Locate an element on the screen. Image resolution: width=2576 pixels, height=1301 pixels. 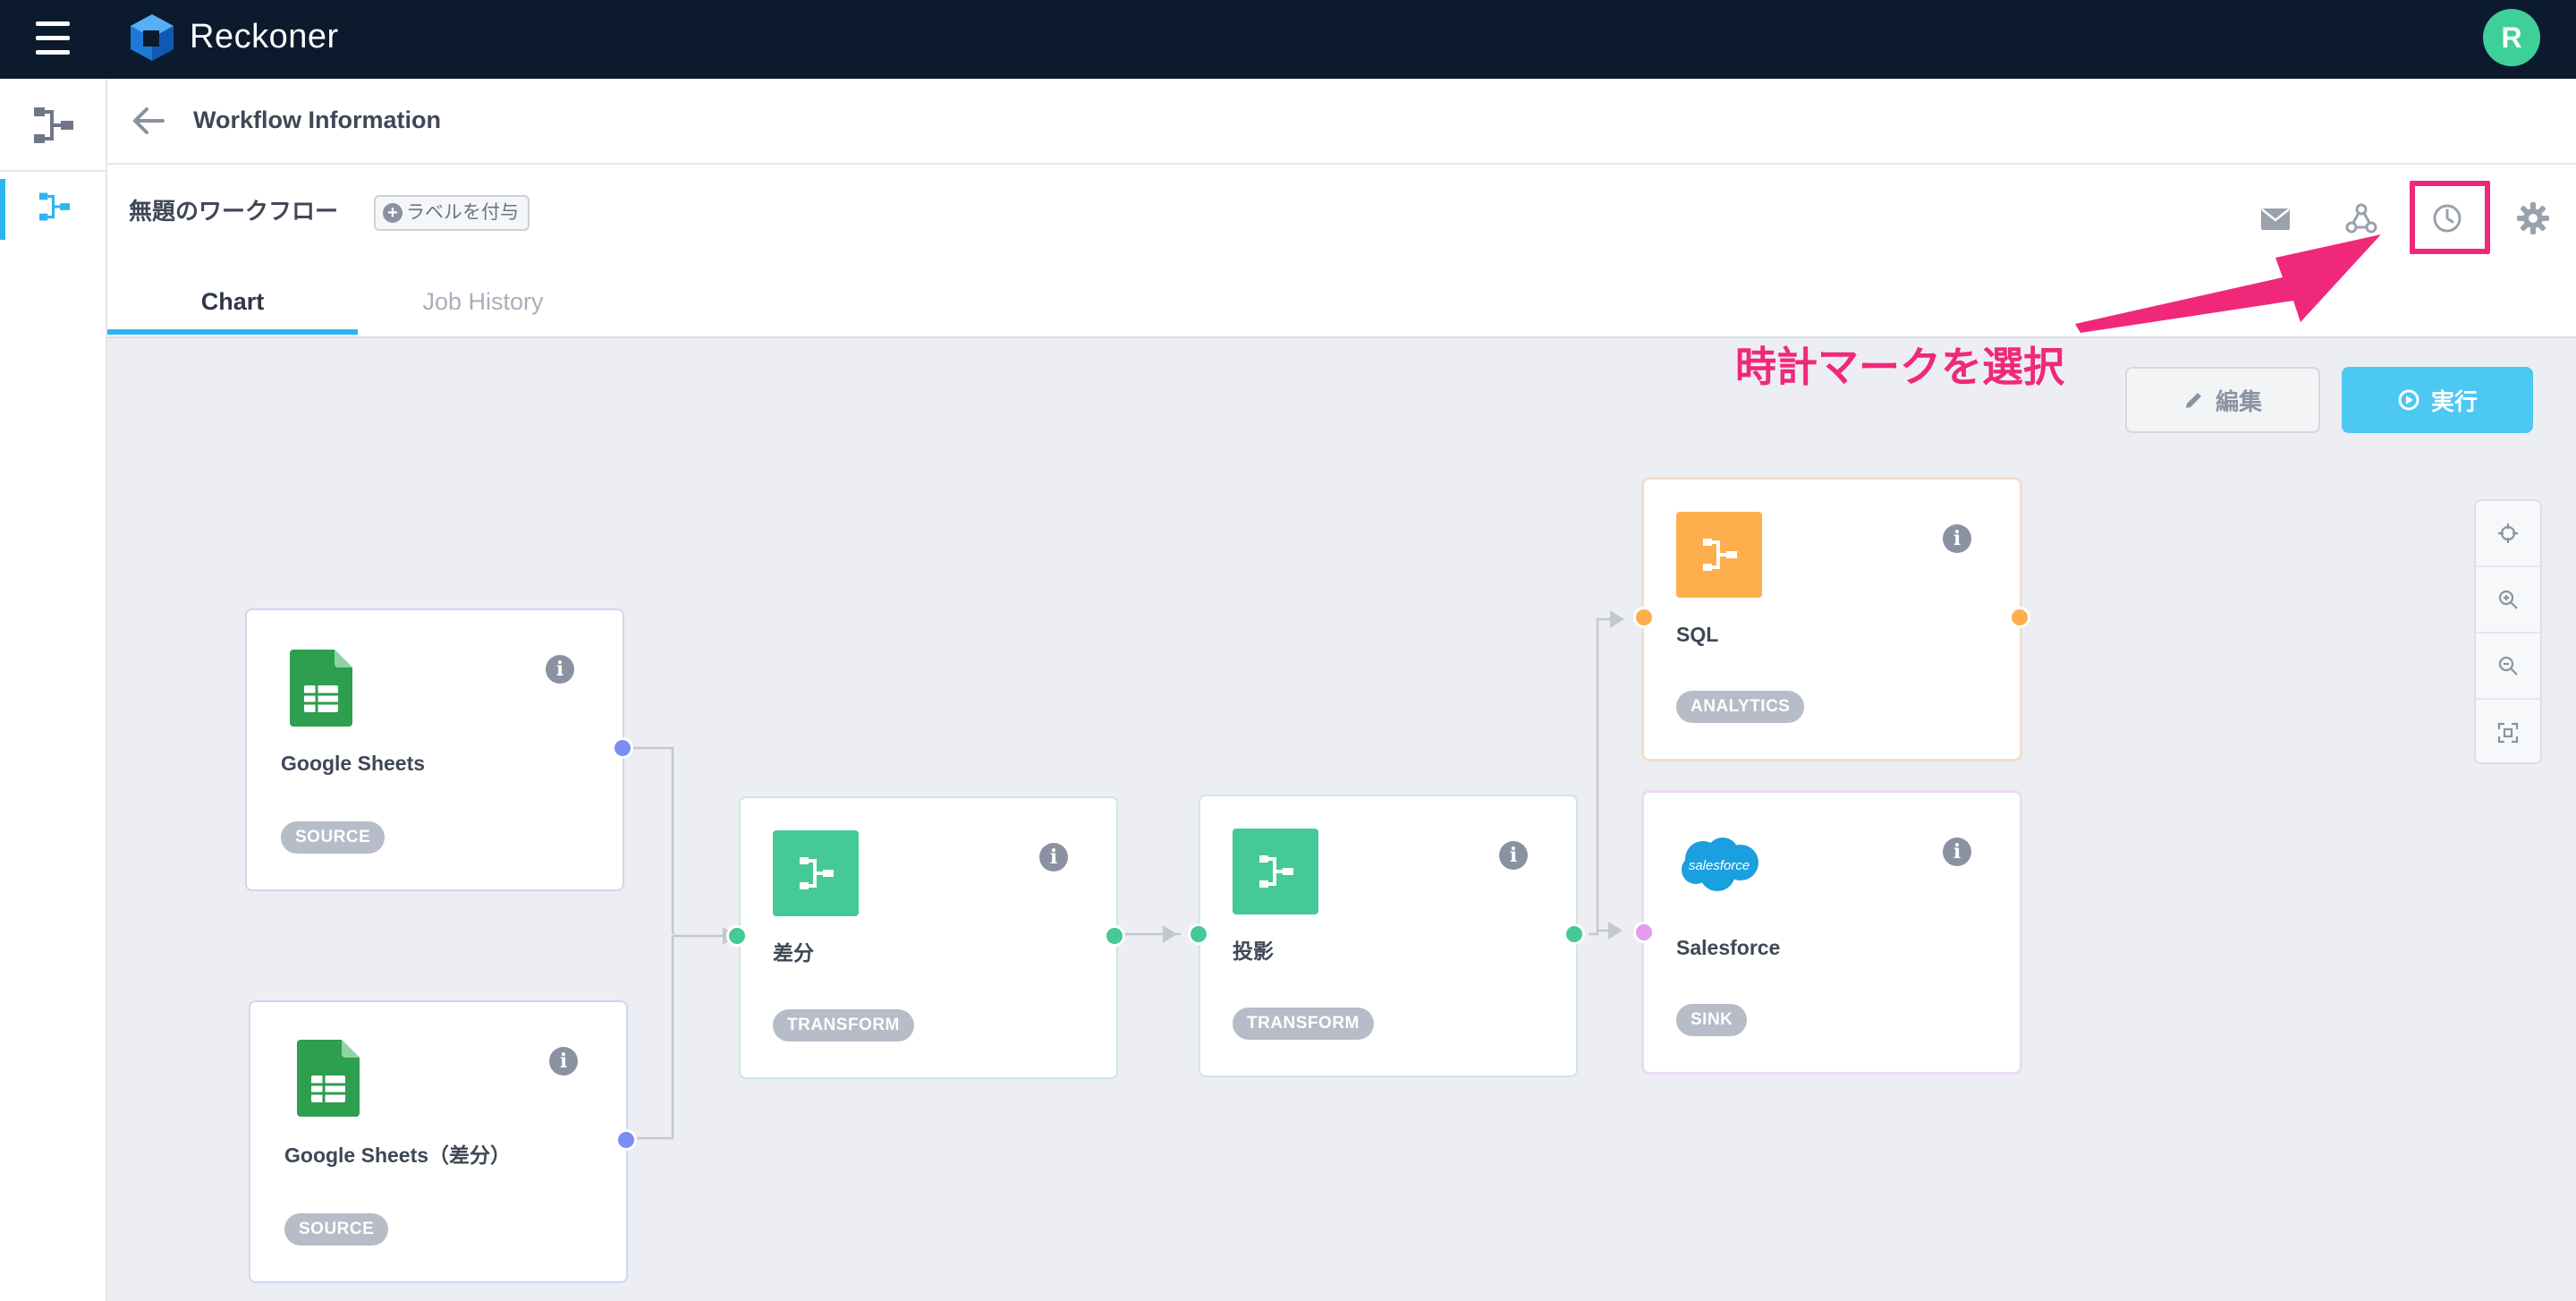
node-label: SQL is located at coordinates (1697, 634).